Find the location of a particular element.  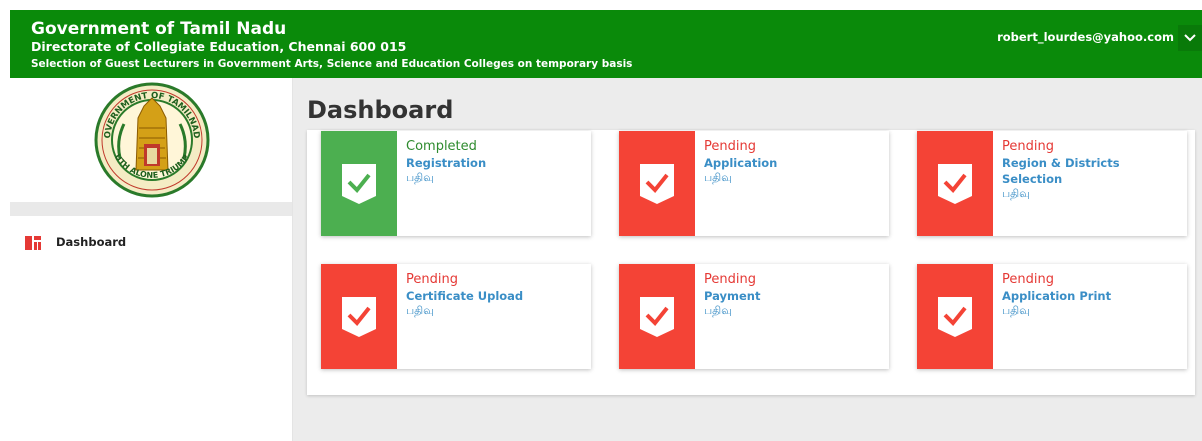

sidebar-item-dashboard: Dashboard is located at coordinates (151, 242).